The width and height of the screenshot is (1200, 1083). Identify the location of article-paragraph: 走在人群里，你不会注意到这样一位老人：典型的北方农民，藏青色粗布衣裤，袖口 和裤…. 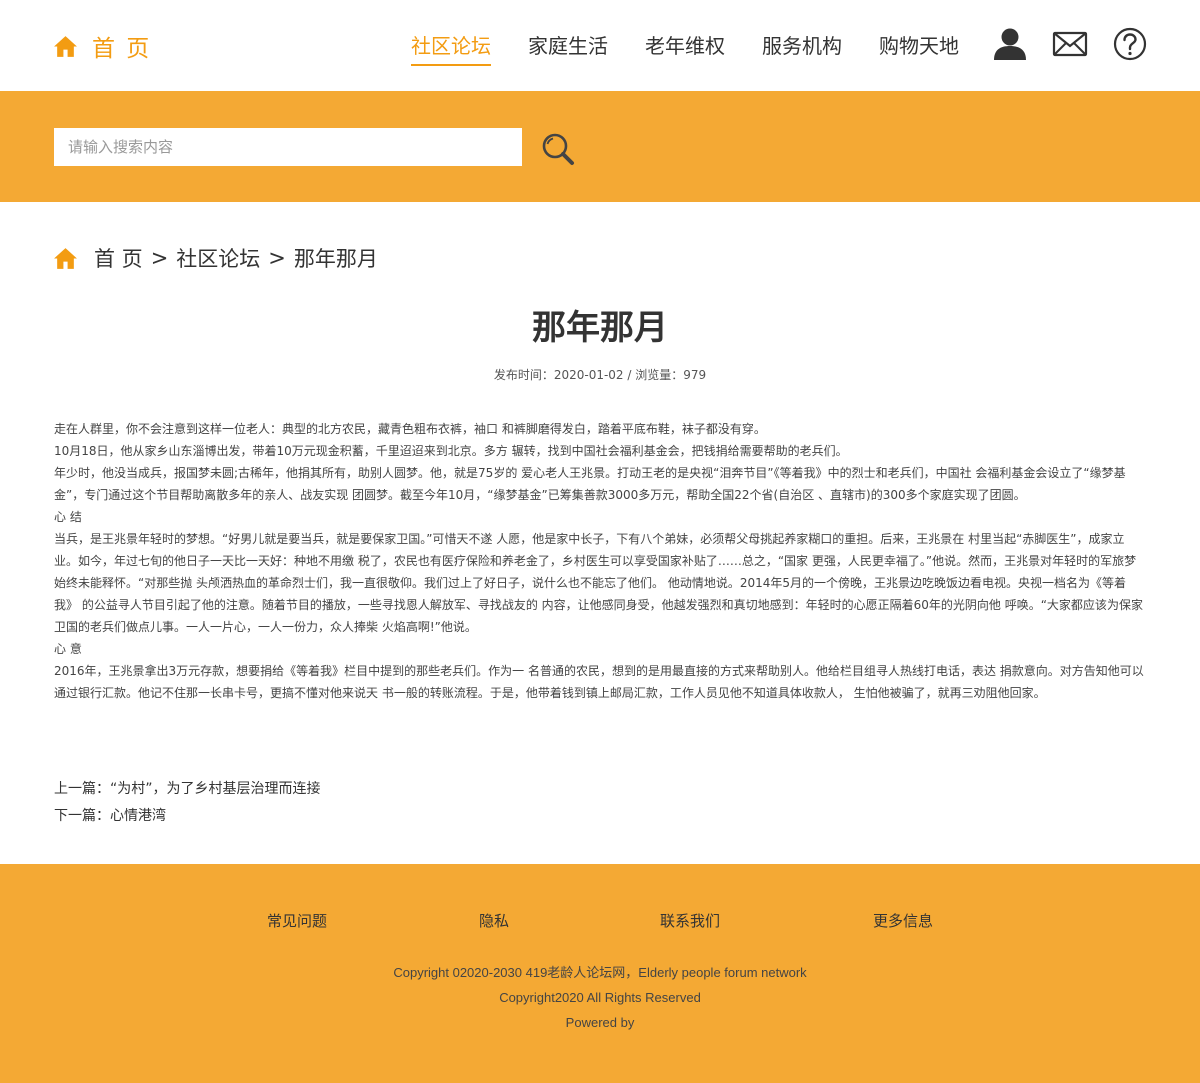
(410, 429).